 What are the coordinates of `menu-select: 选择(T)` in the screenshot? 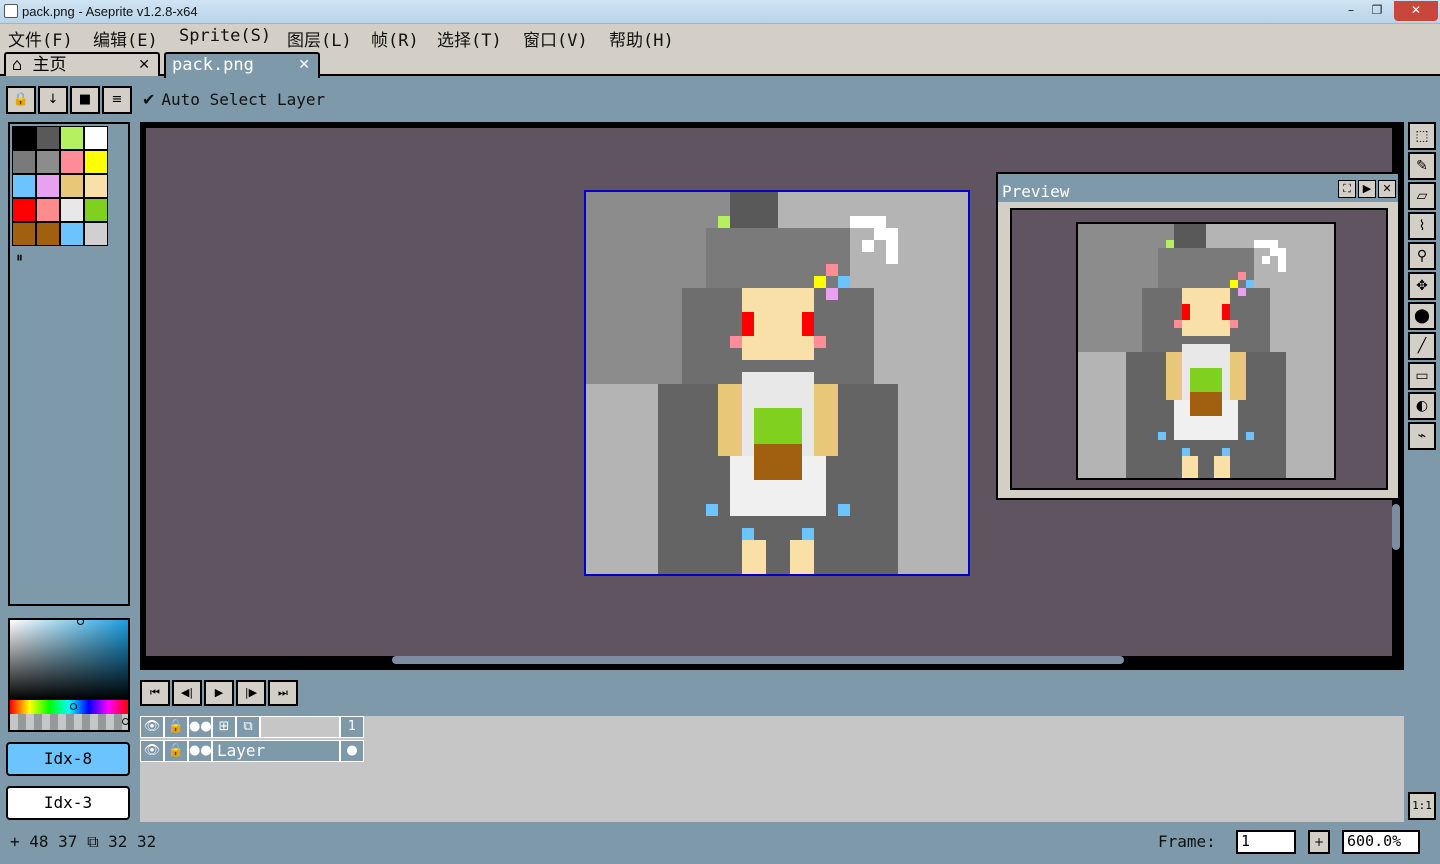 It's located at (469, 38).